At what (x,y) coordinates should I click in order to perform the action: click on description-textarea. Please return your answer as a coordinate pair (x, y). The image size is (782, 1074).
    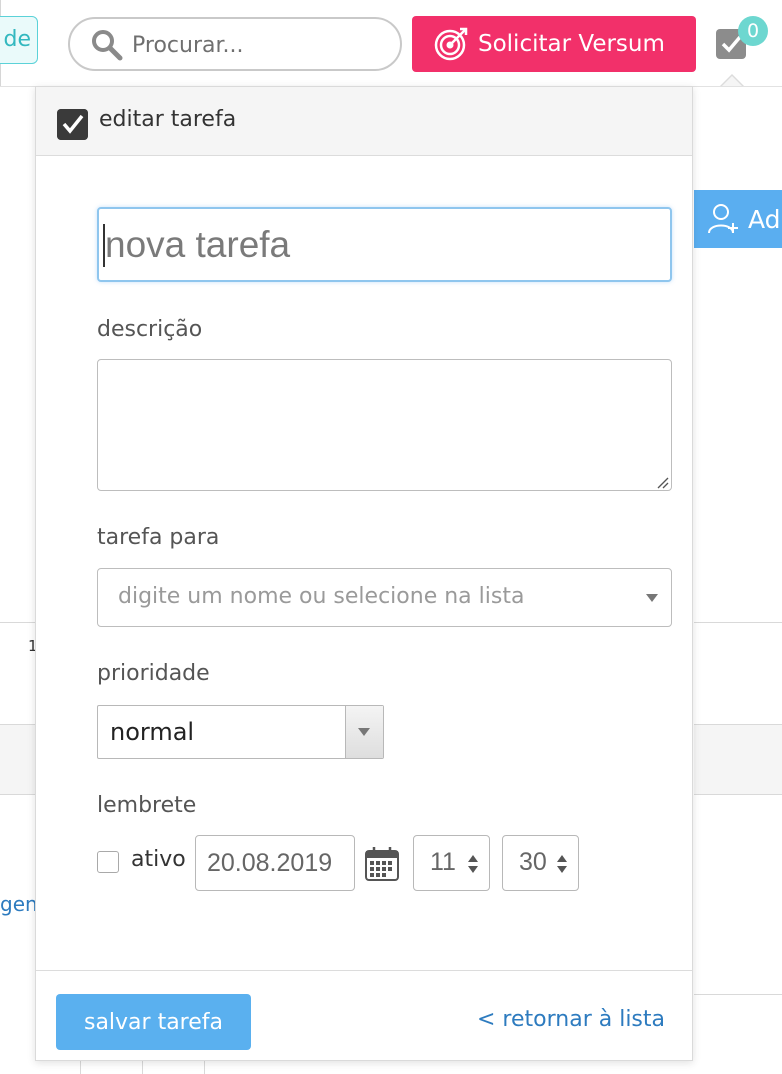
    Looking at the image, I should click on (384, 425).